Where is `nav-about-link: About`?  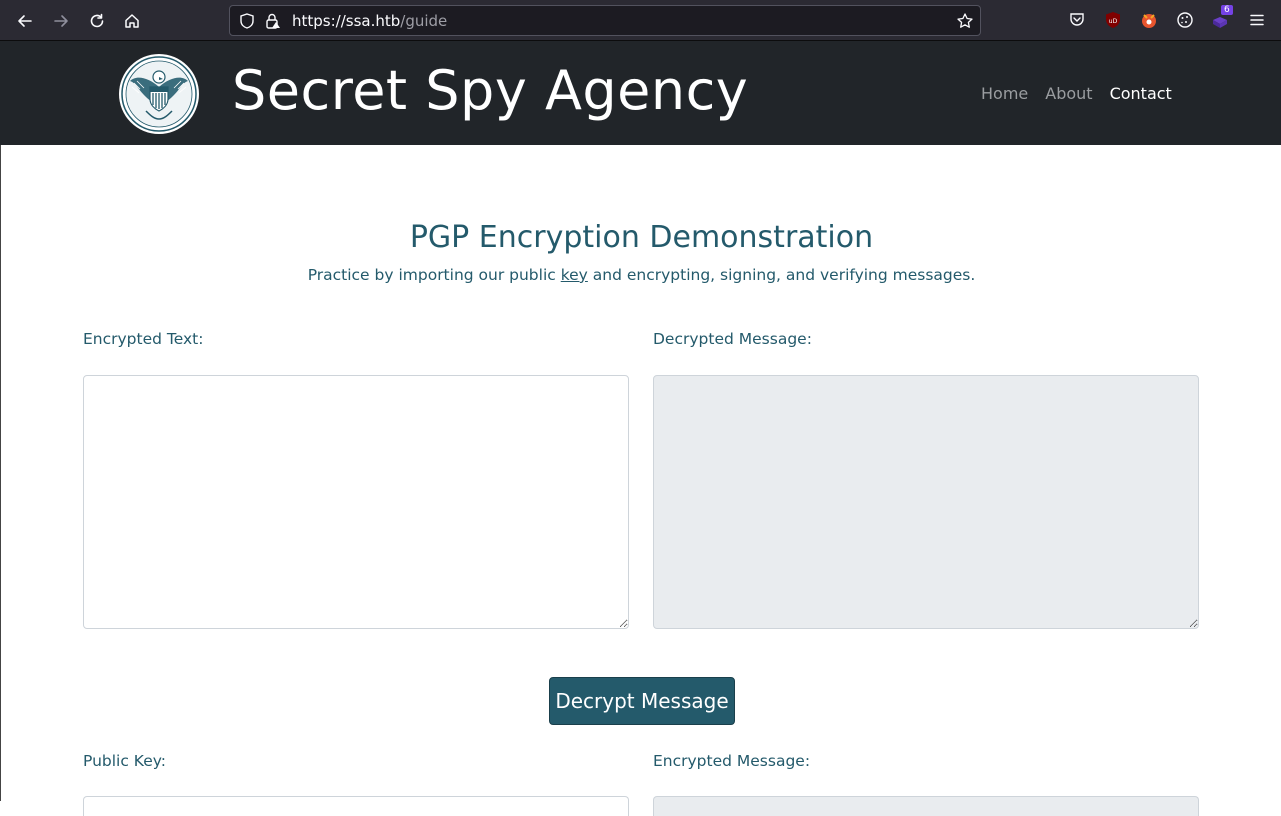 nav-about-link: About is located at coordinates (1068, 93).